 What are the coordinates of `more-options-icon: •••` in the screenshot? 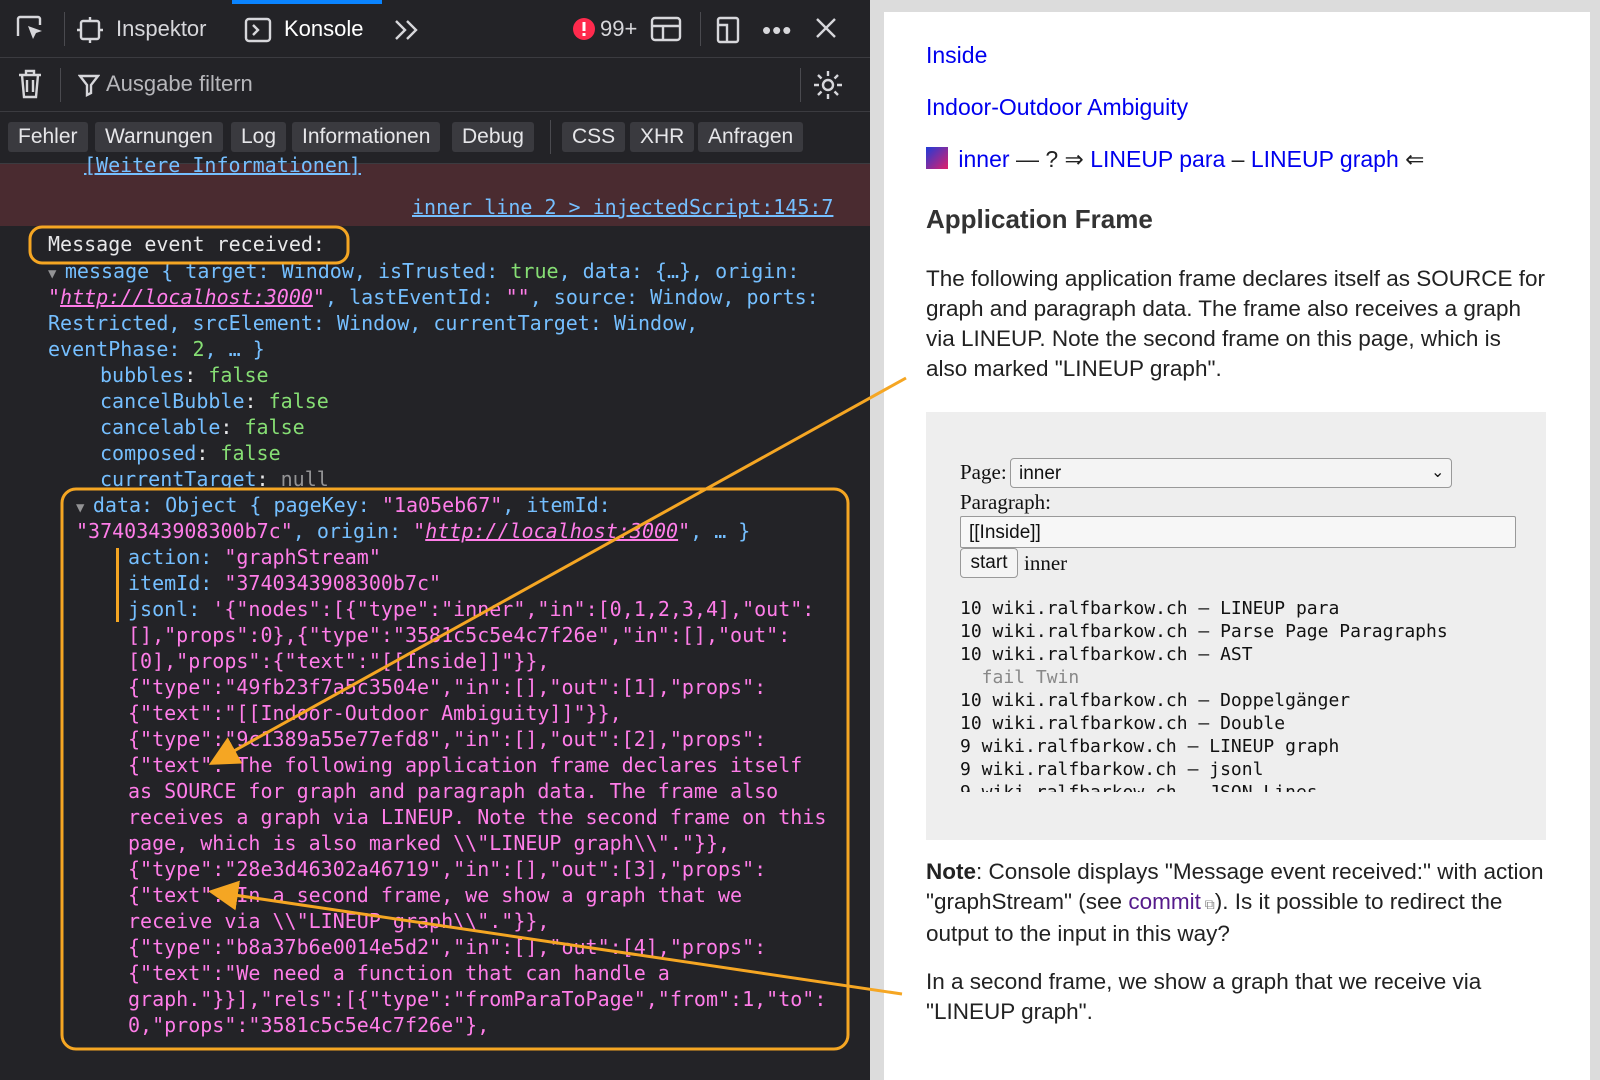 It's located at (777, 30).